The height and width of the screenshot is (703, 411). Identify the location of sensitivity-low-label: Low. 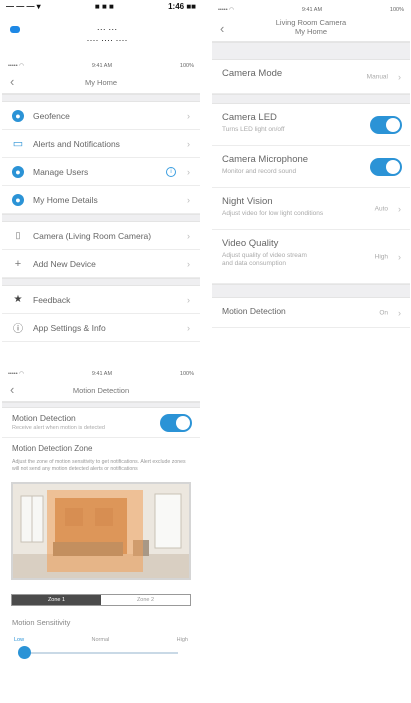
(19, 640).